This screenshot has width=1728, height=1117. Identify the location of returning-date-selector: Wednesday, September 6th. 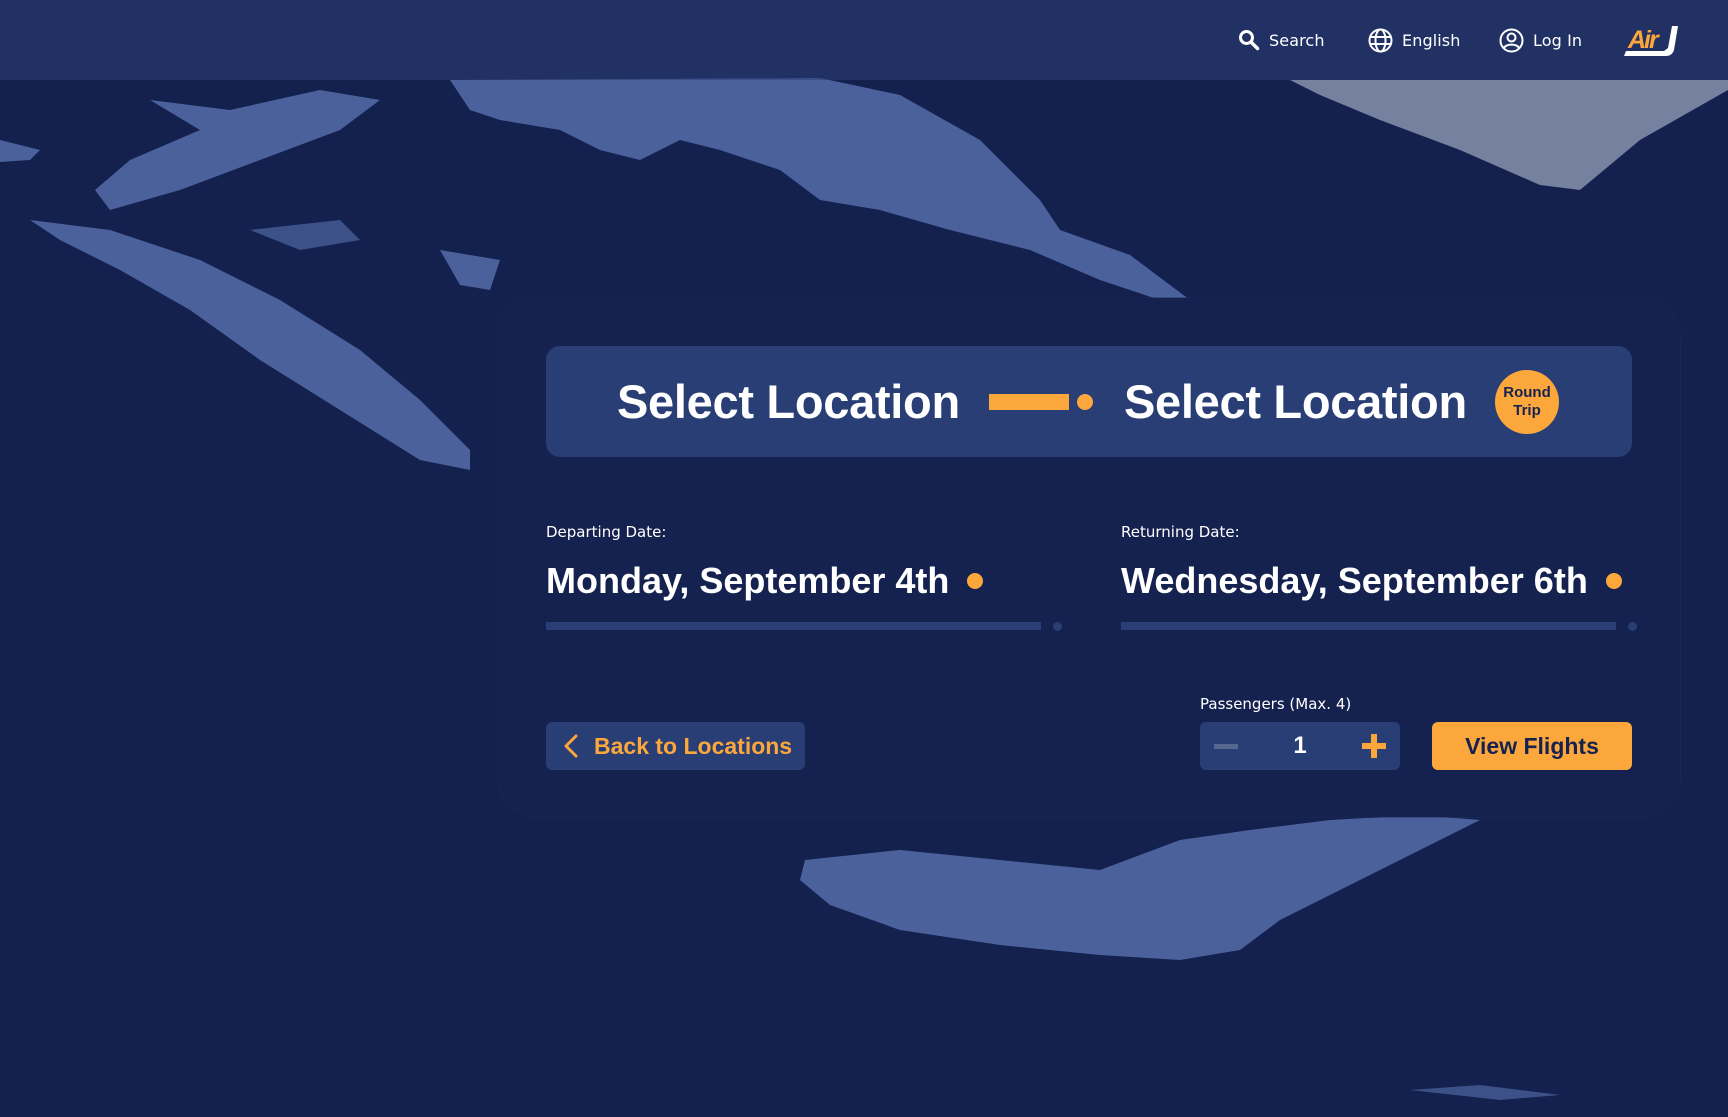
(1375, 581).